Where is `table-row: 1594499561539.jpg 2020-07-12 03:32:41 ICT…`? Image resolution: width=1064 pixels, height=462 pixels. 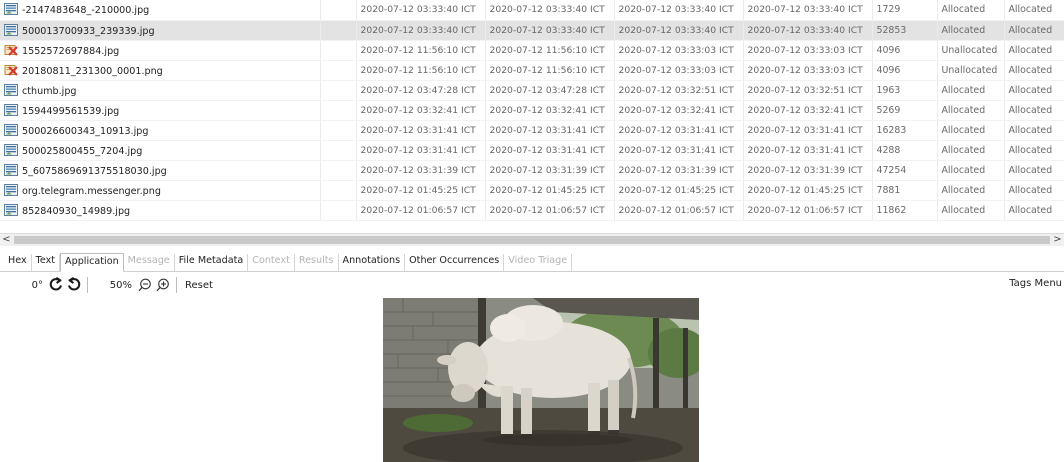 table-row: 1594499561539.jpg 2020-07-12 03:32:41 ICT… is located at coordinates (532, 110).